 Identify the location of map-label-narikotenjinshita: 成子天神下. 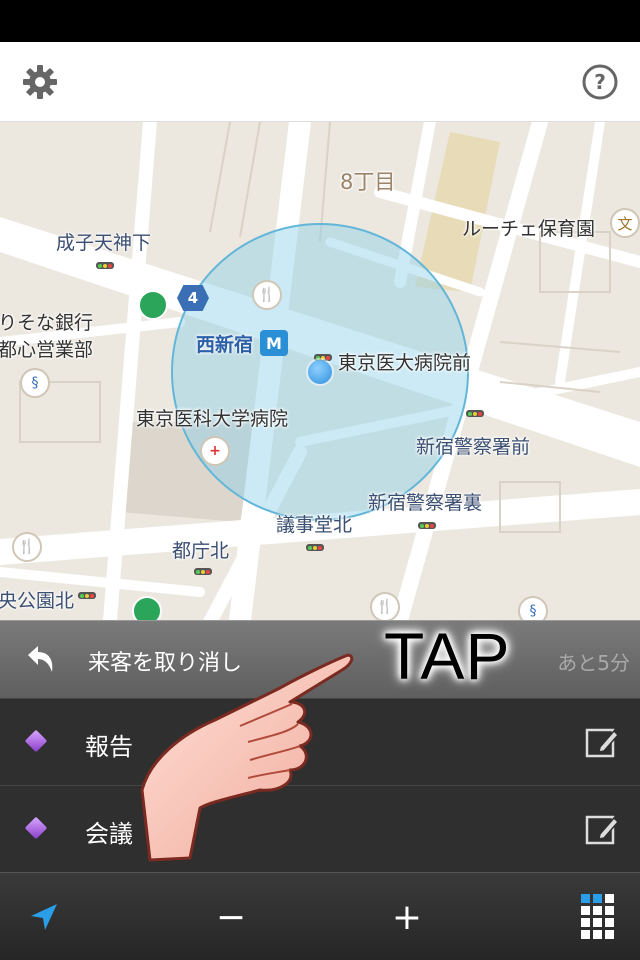
(104, 243).